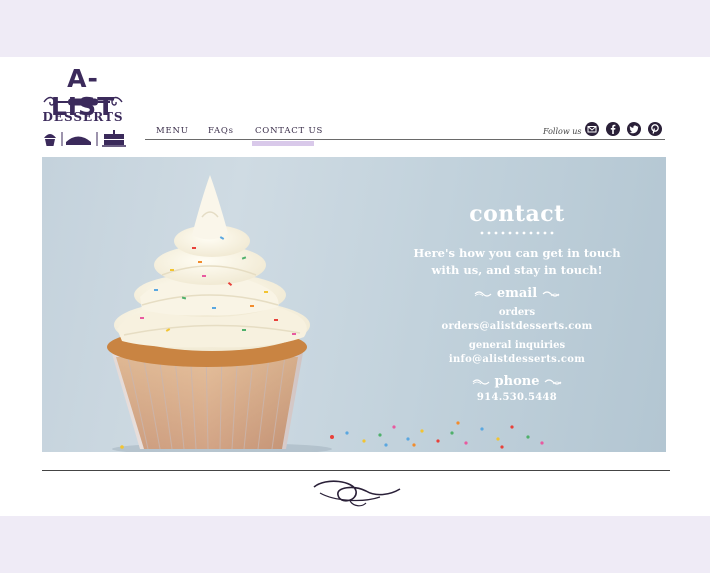 This screenshot has width=710, height=573. Describe the element at coordinates (356, 470) in the screenshot. I see `footer-divider` at that location.